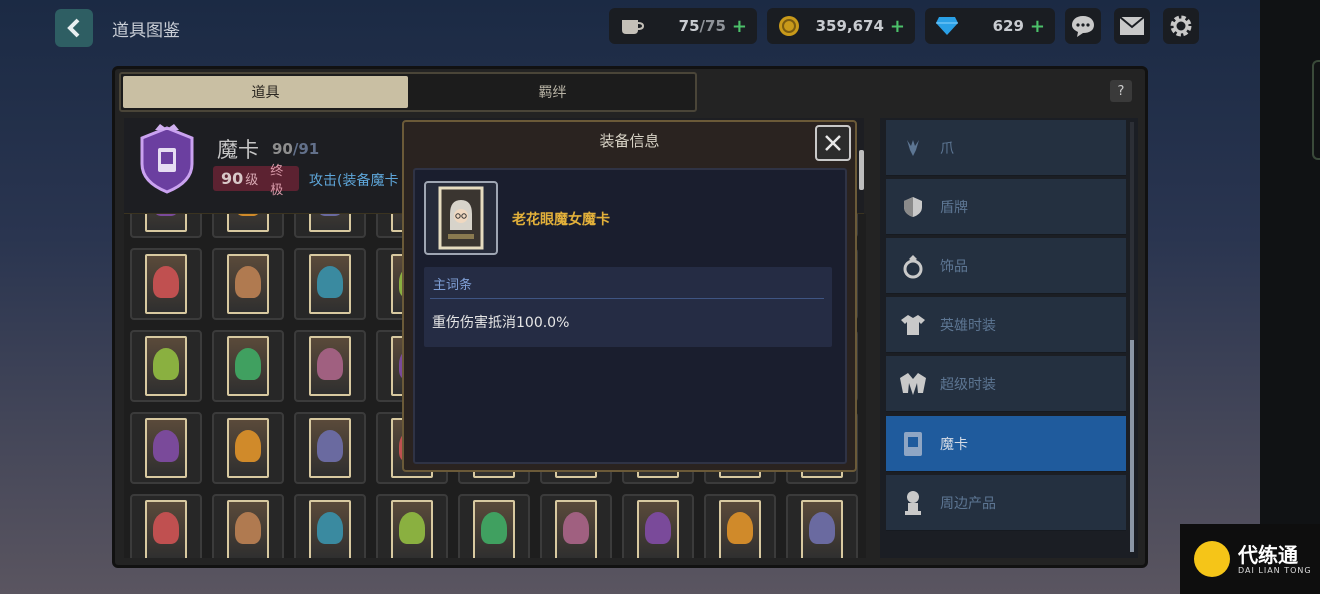 Image resolution: width=1320 pixels, height=594 pixels. I want to click on sidebar-item-super-costume: 超级时装, so click(1006, 384).